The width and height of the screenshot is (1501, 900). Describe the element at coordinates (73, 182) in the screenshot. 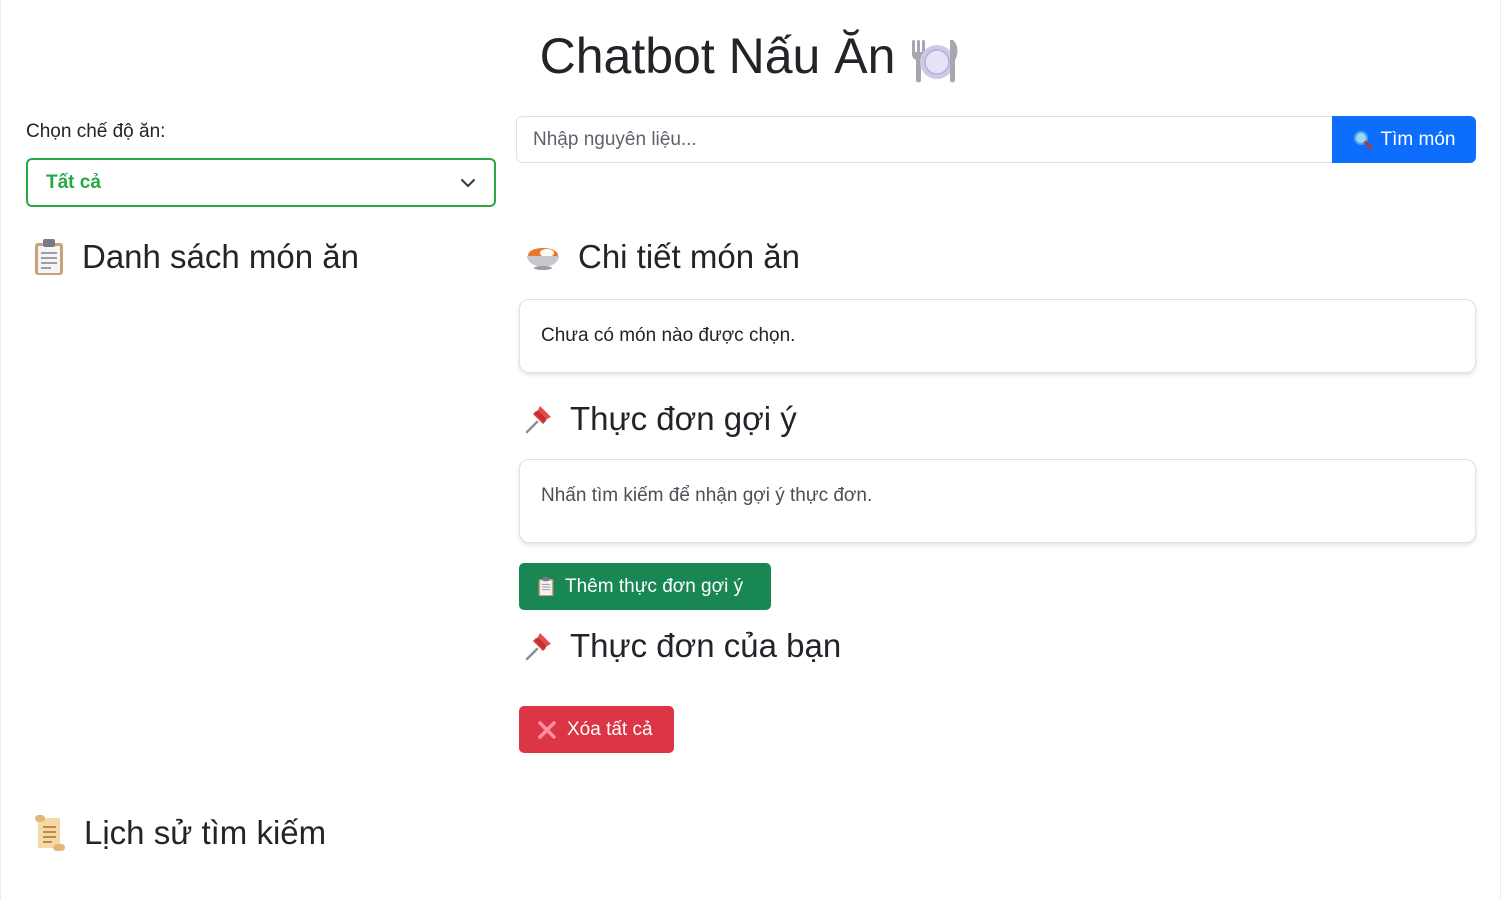

I see `diet-select-value: Tất cả` at that location.